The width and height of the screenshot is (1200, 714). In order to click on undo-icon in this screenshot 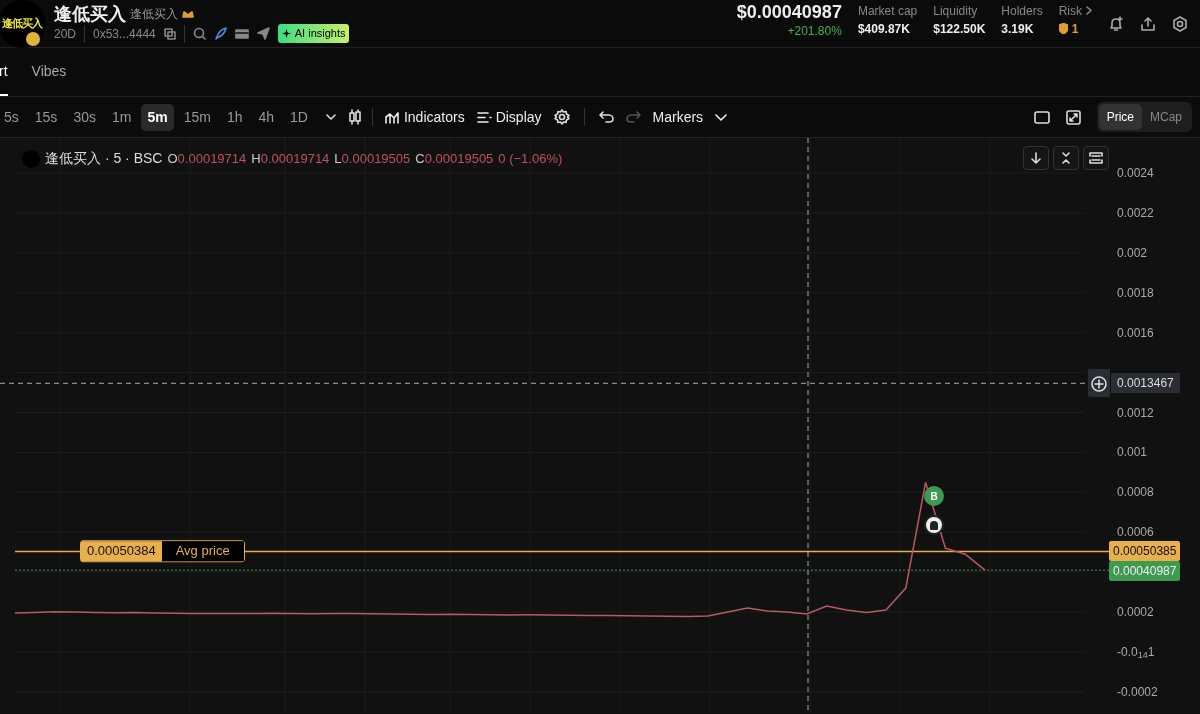, I will do `click(606, 117)`.